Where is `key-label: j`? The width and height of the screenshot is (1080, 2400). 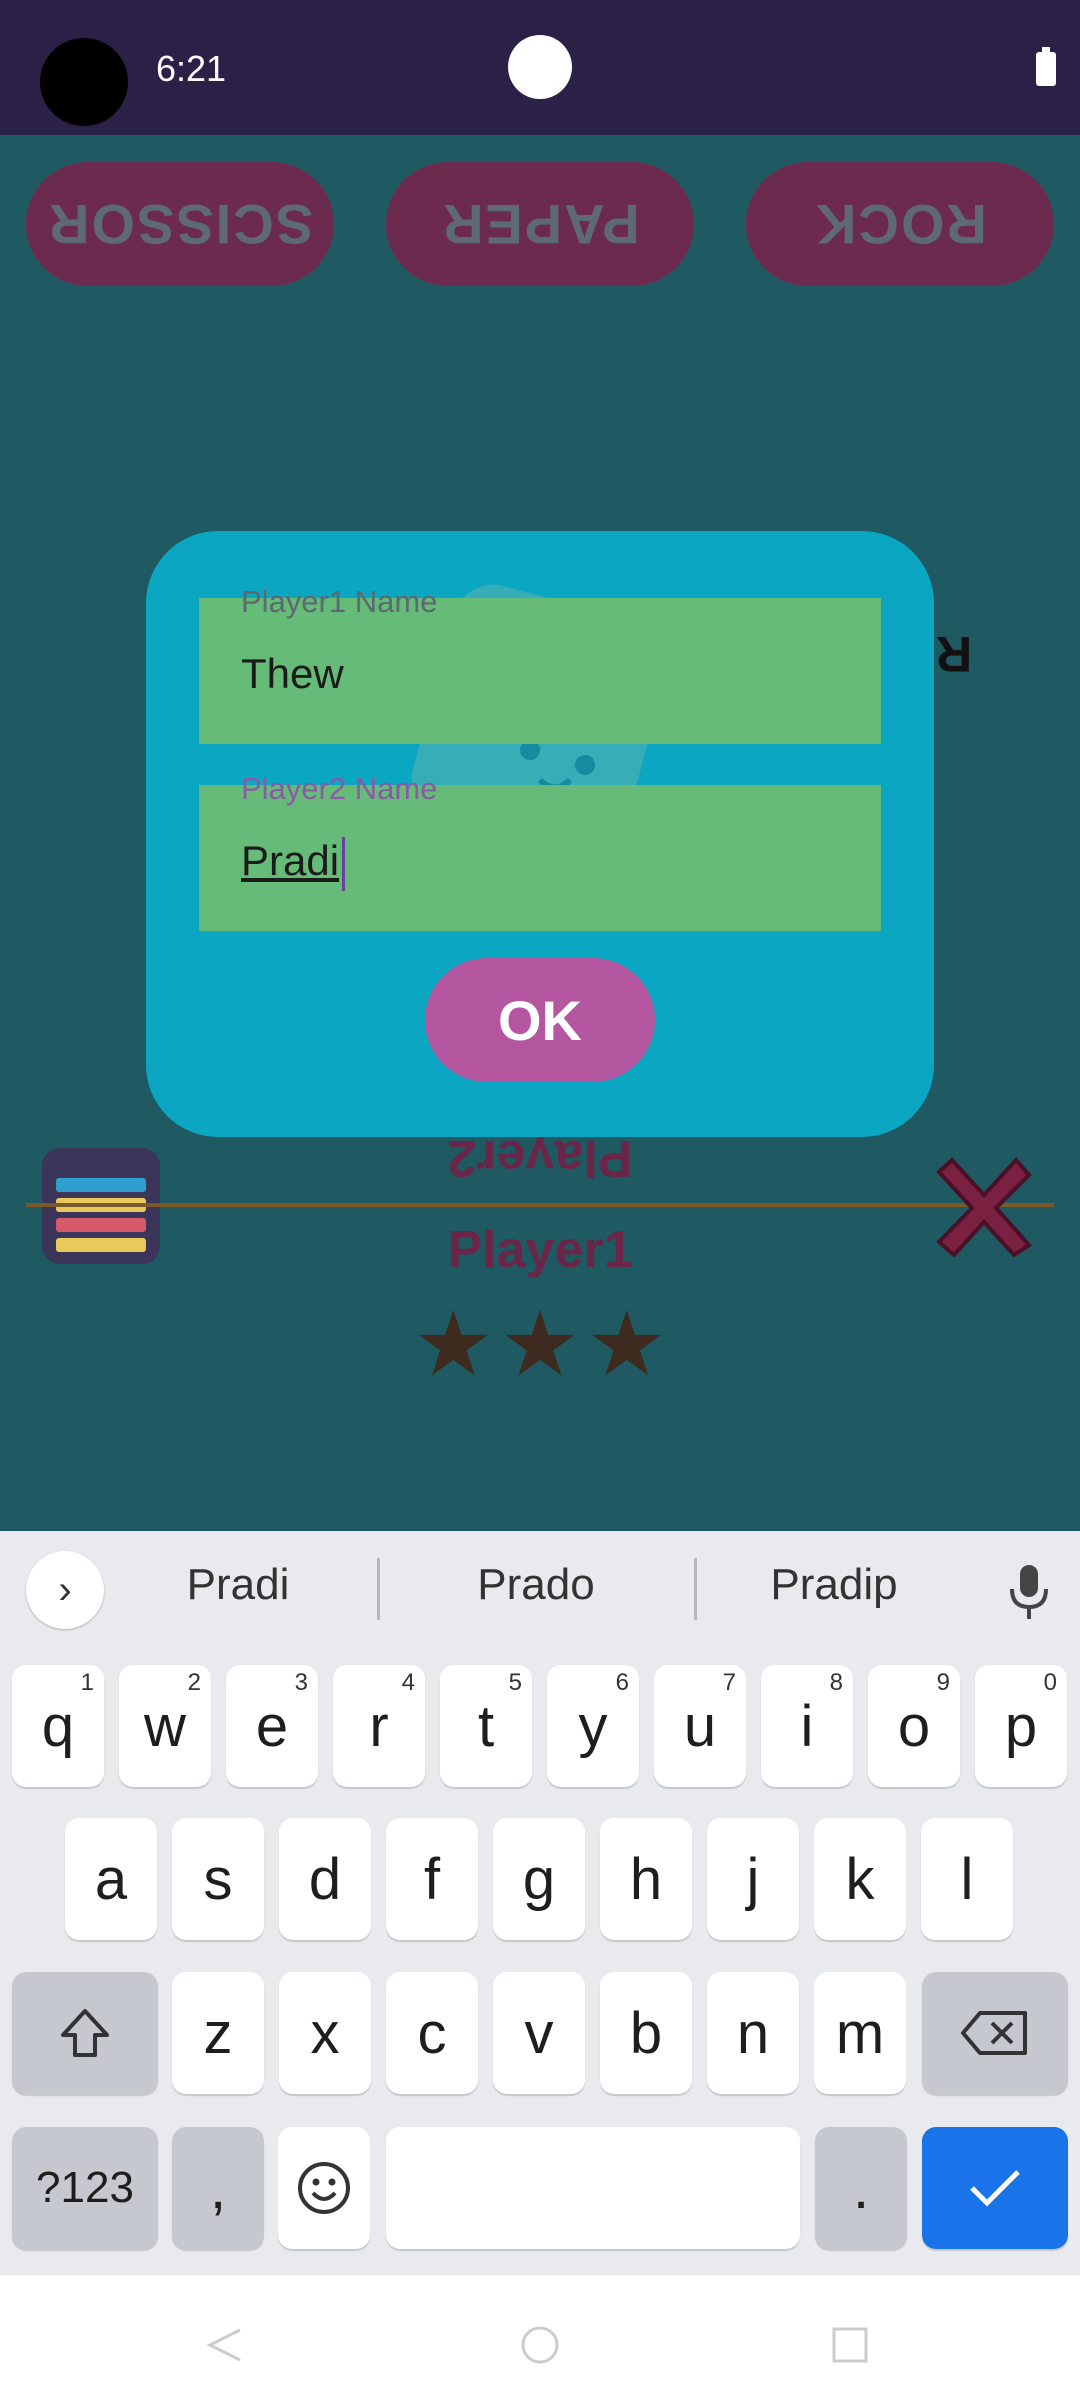
key-label: j is located at coordinates (753, 1879).